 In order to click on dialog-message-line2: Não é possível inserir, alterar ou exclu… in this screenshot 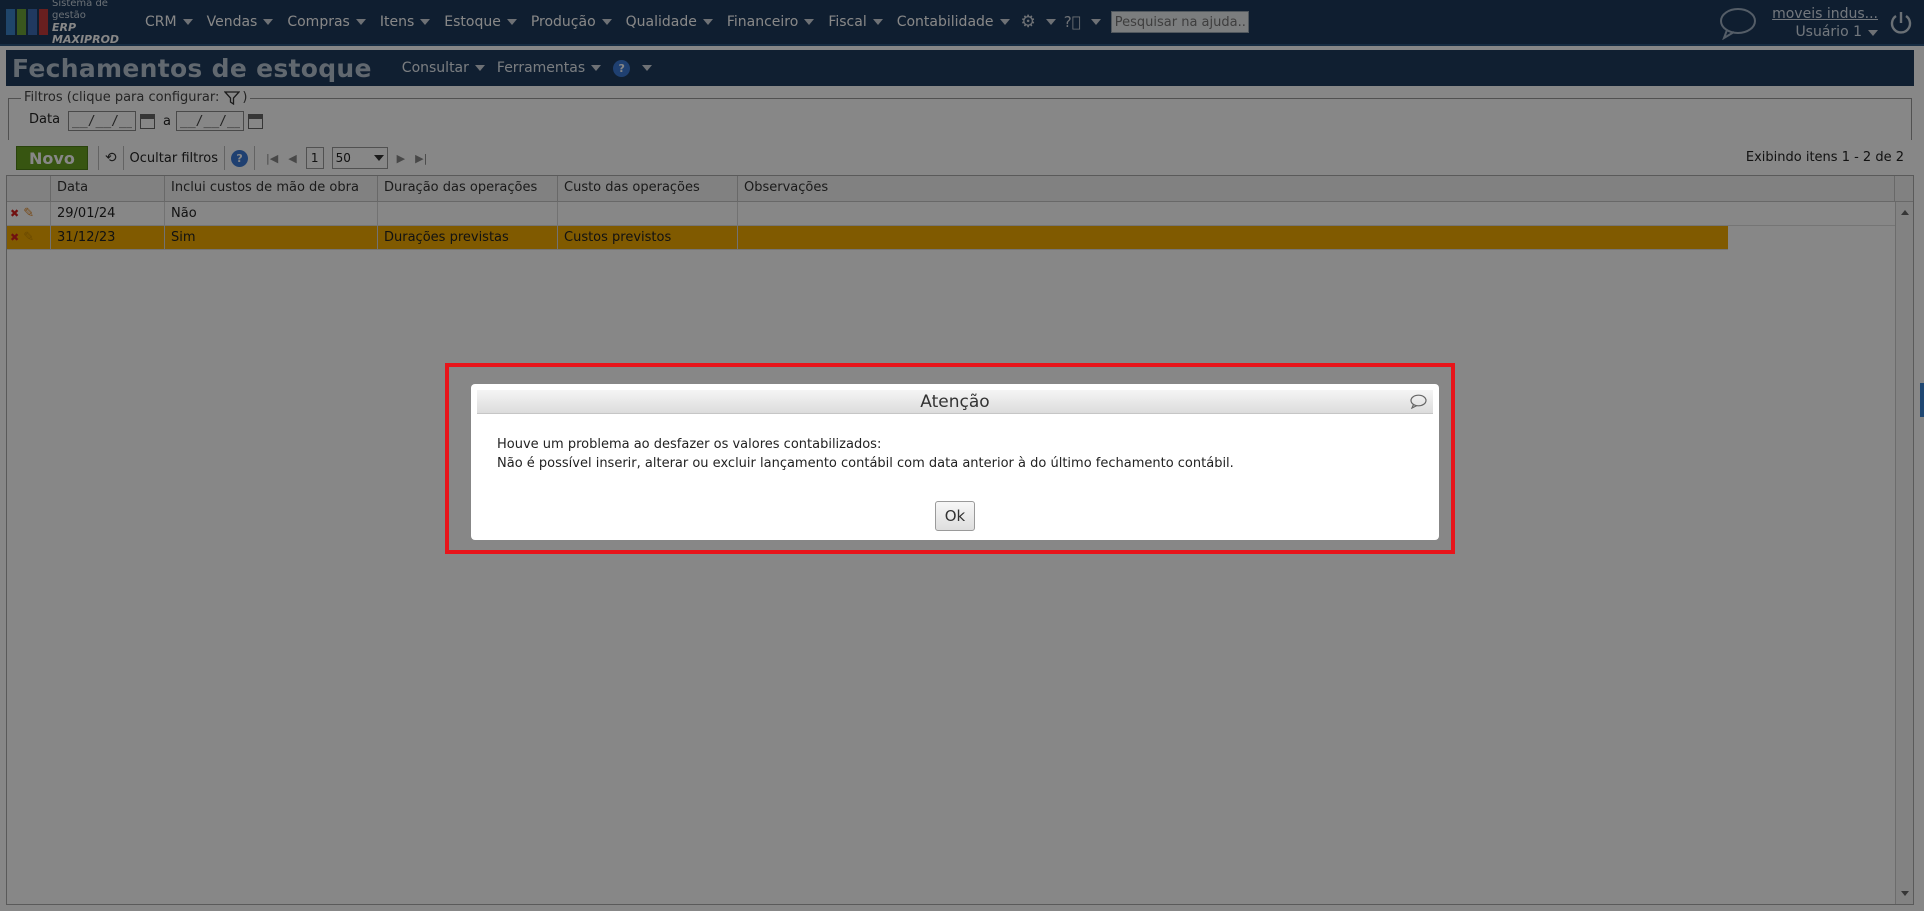, I will do `click(865, 463)`.